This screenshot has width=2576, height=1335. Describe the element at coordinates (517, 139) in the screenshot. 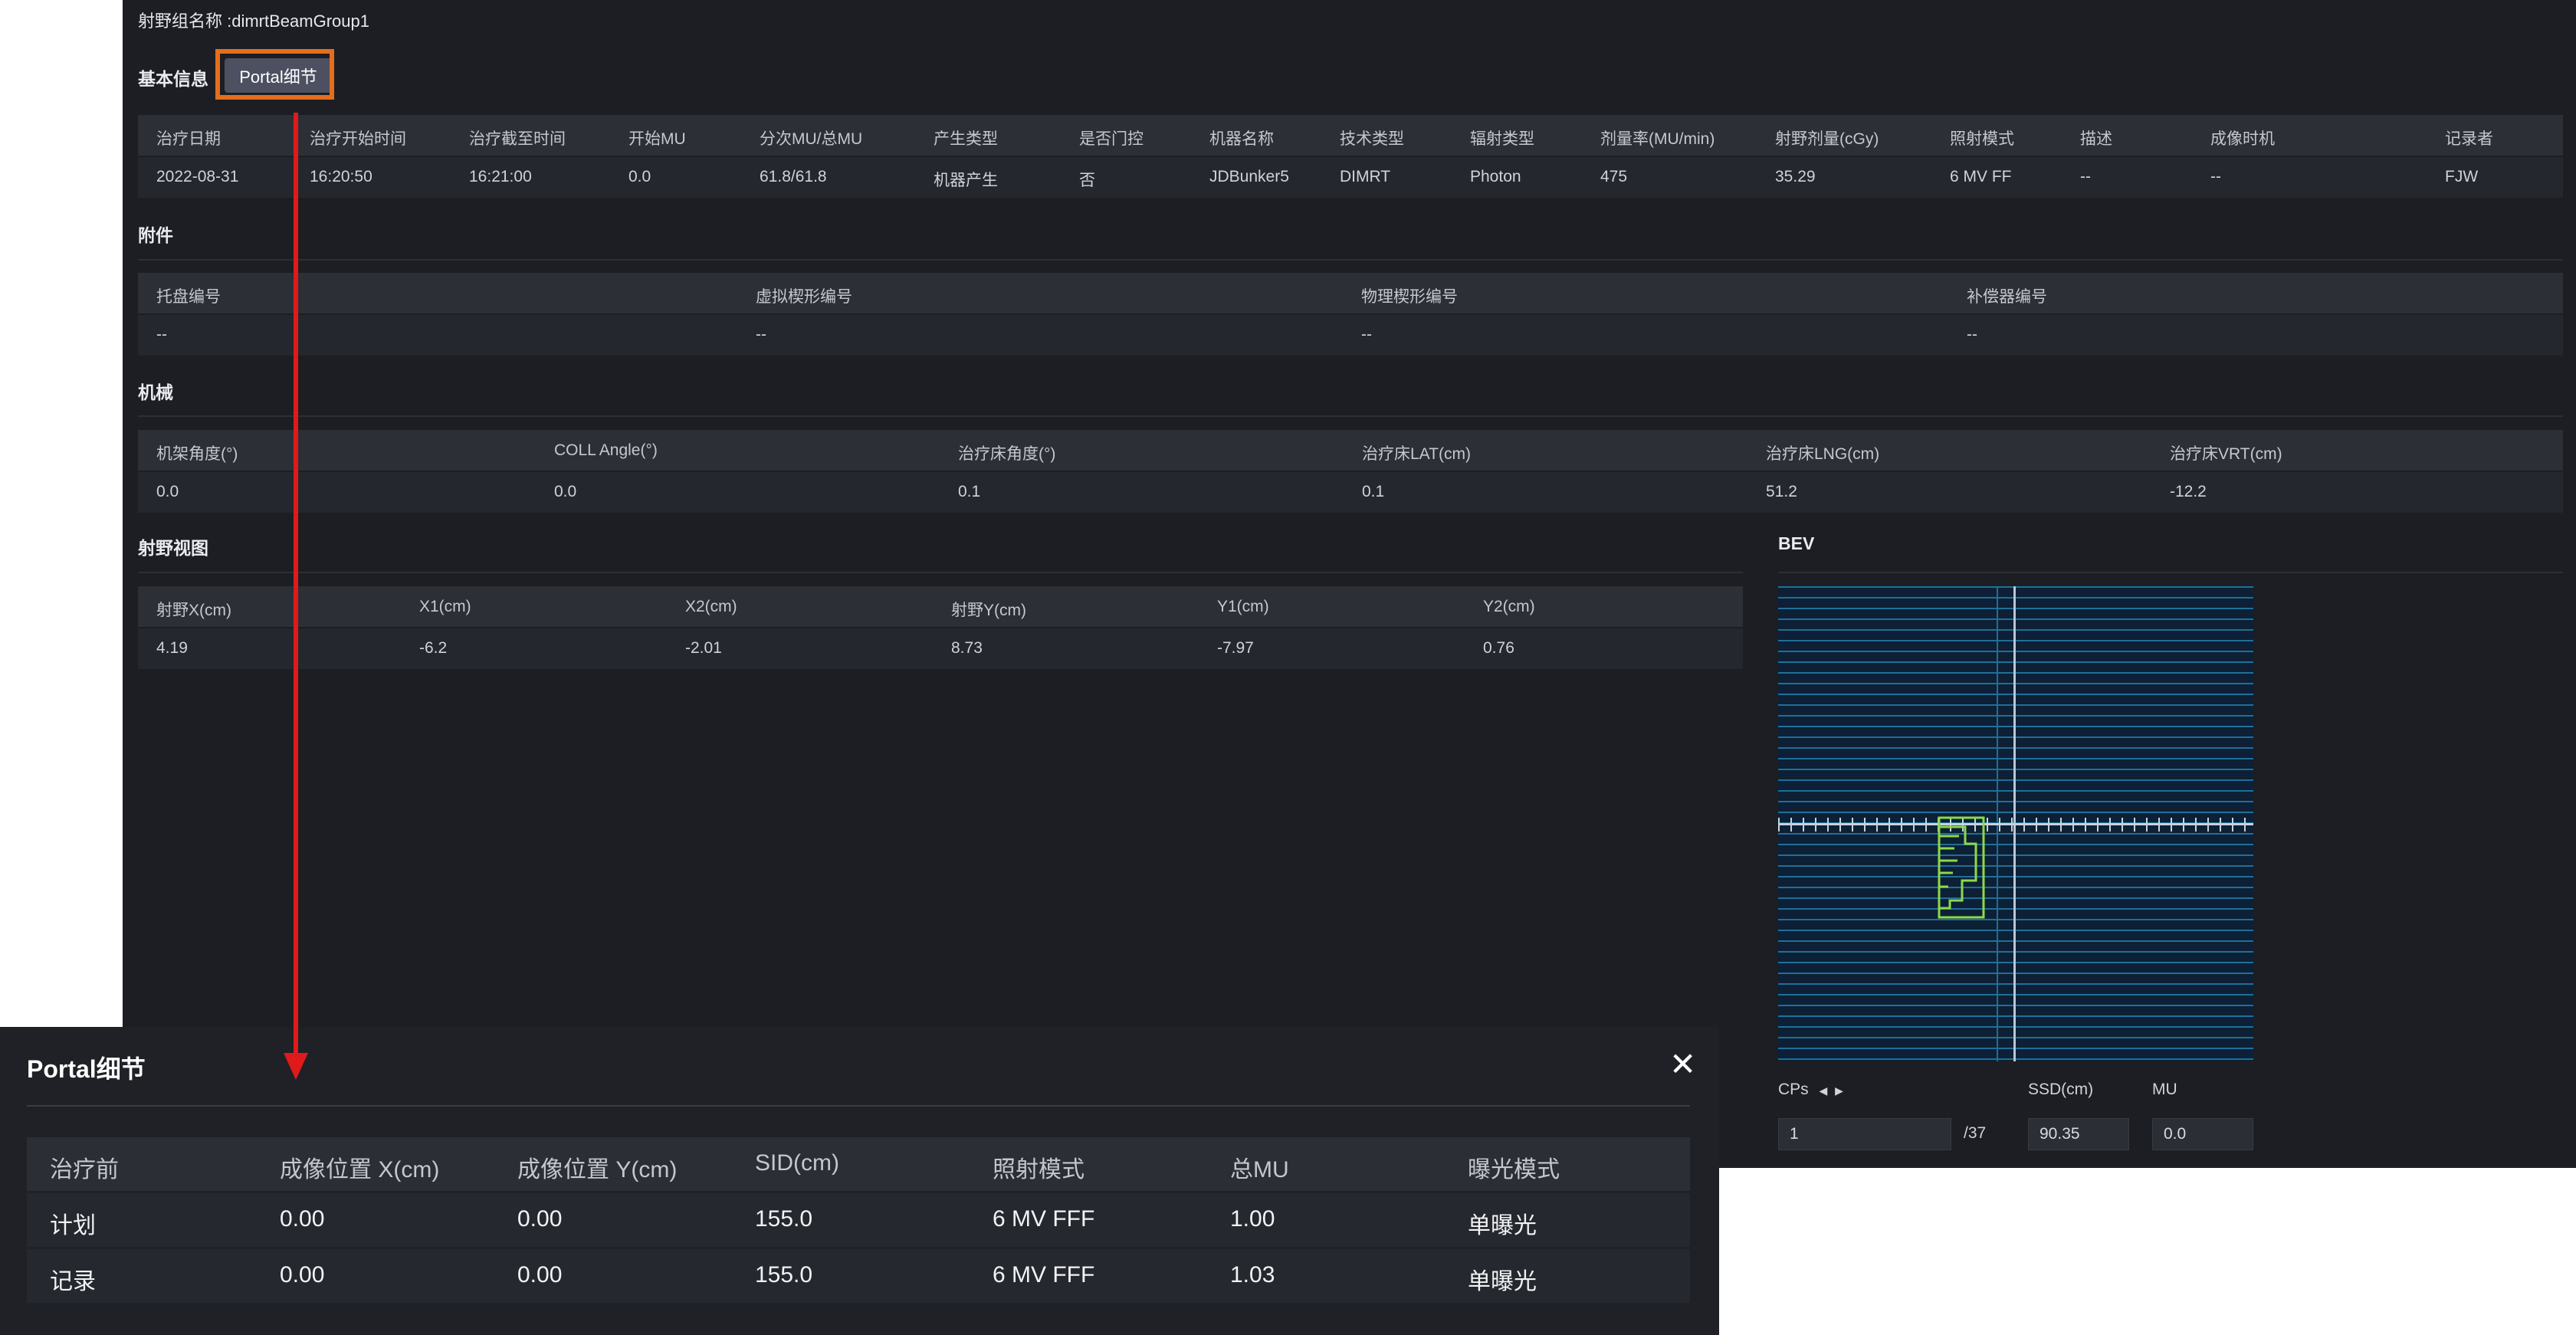

I see `basic-header-cell: 治疗截至时间` at that location.